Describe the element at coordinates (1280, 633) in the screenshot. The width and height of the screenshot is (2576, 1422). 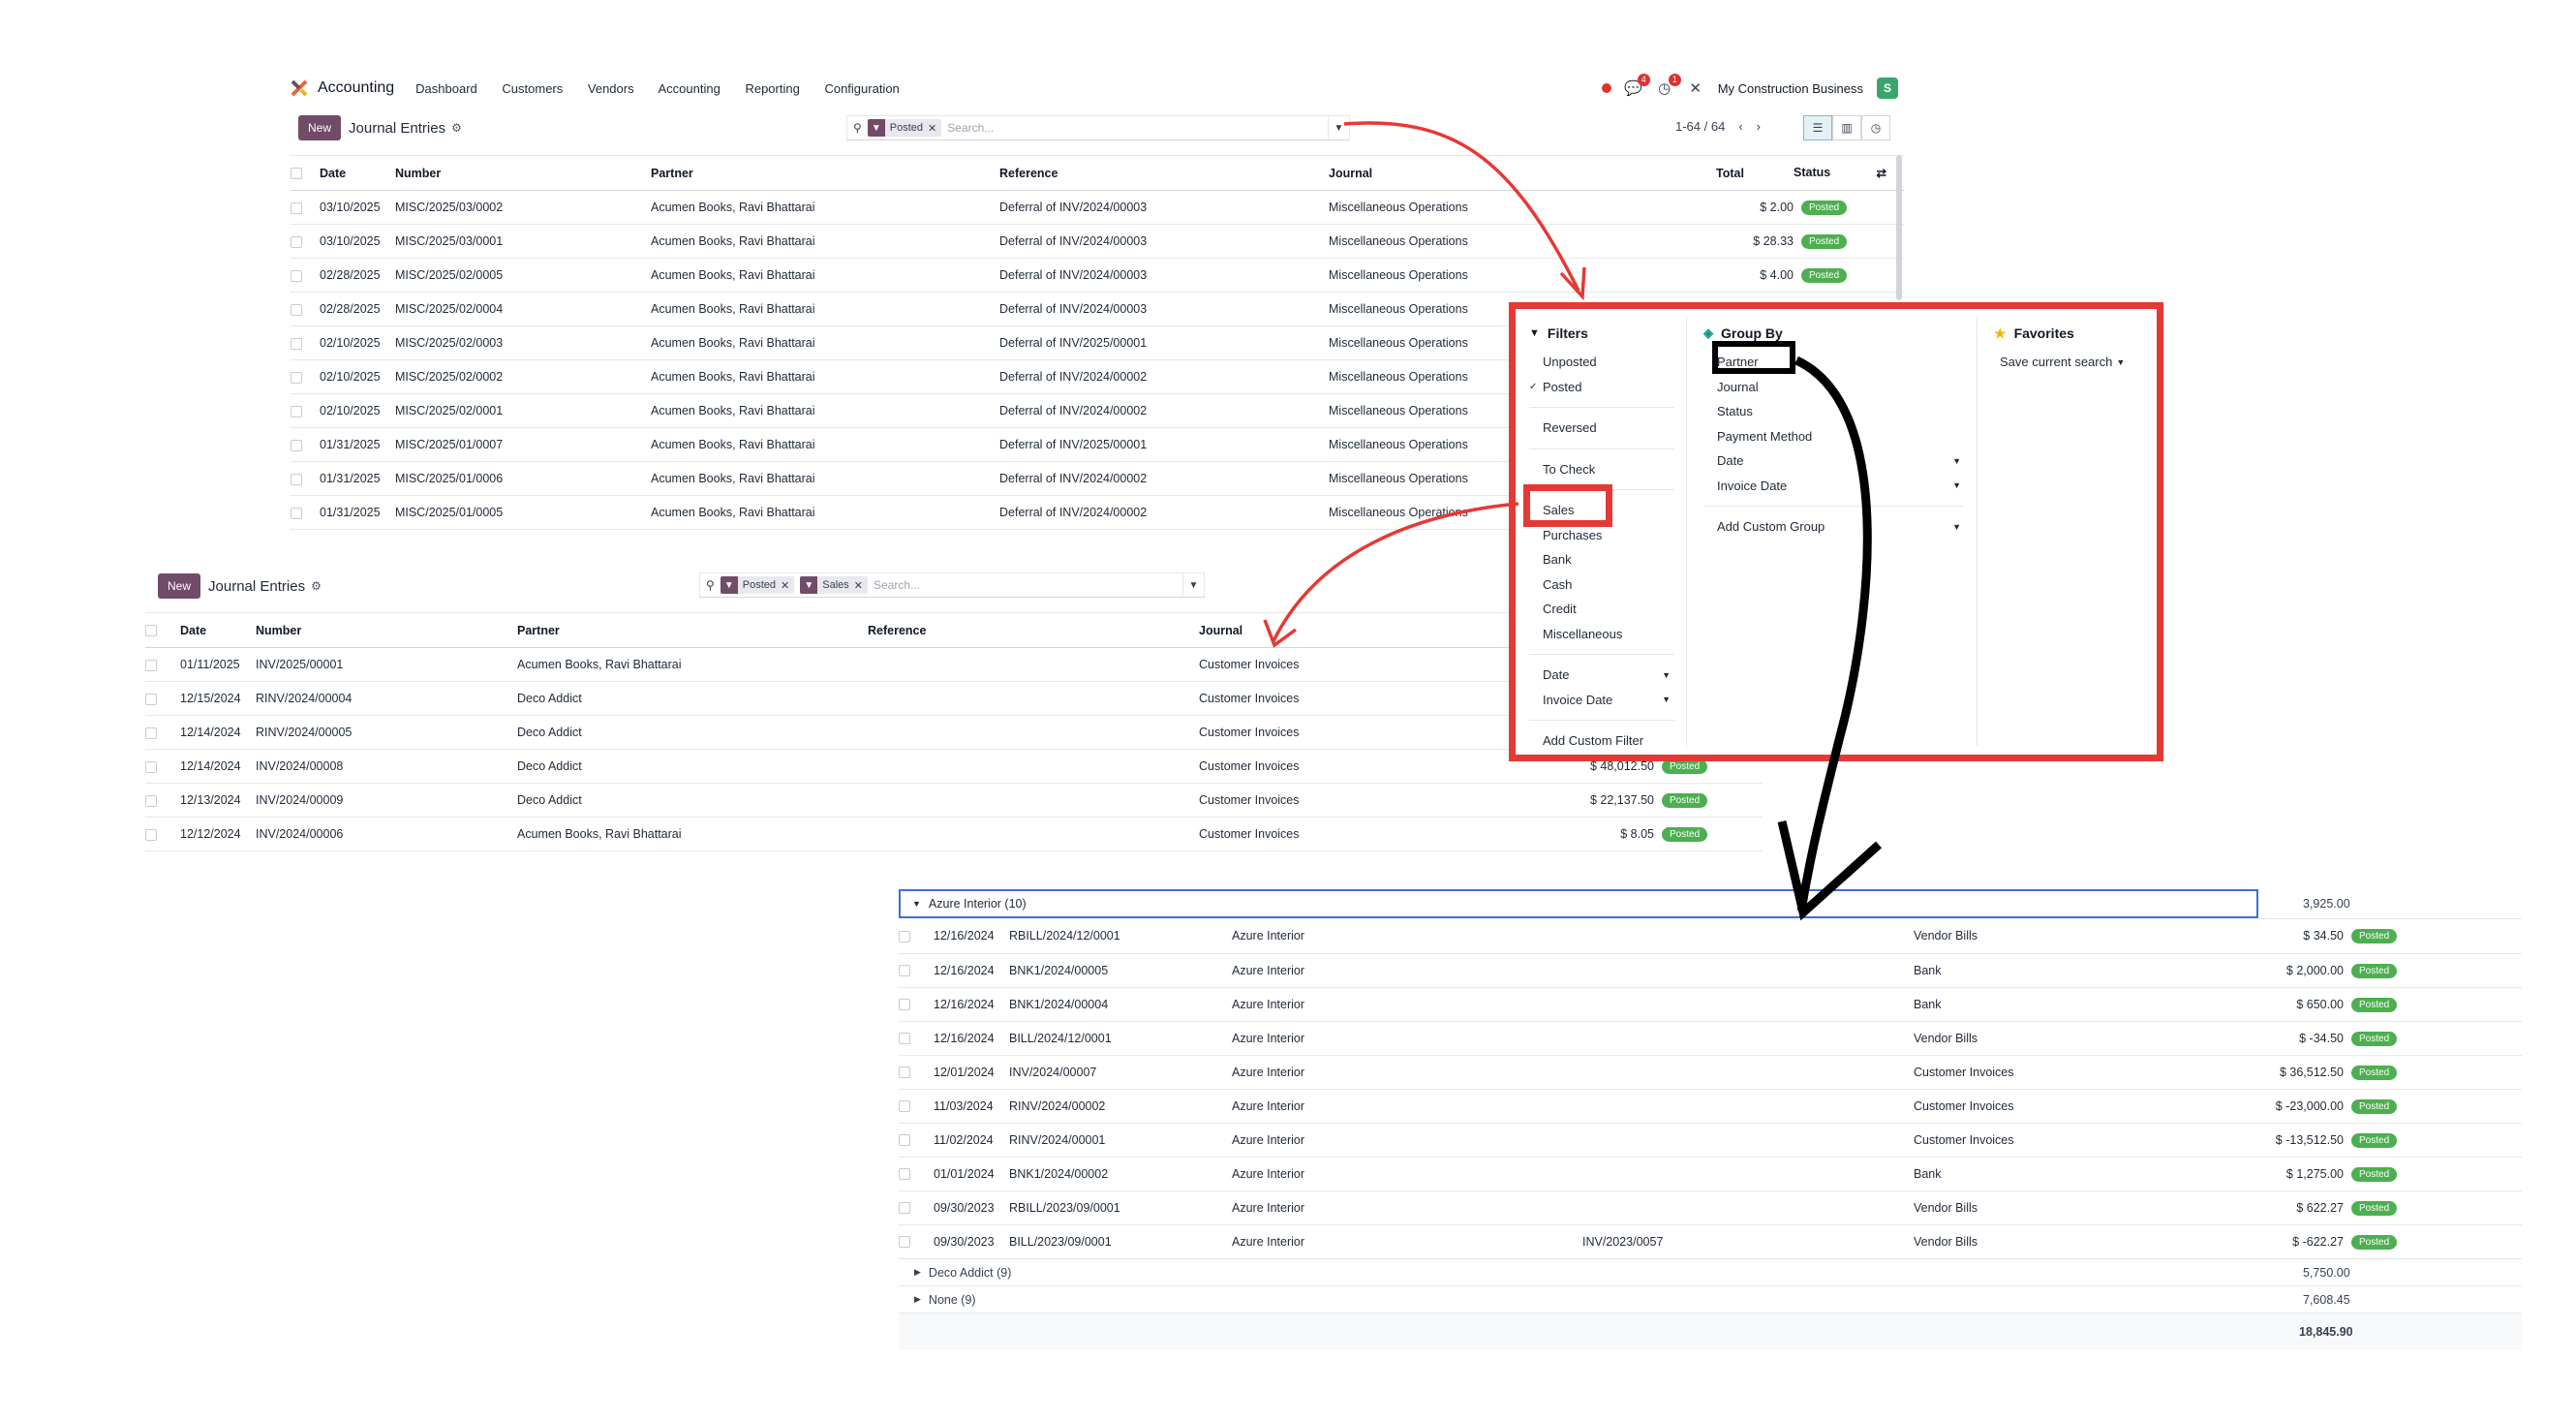
I see `red-arrow-2-head` at that location.